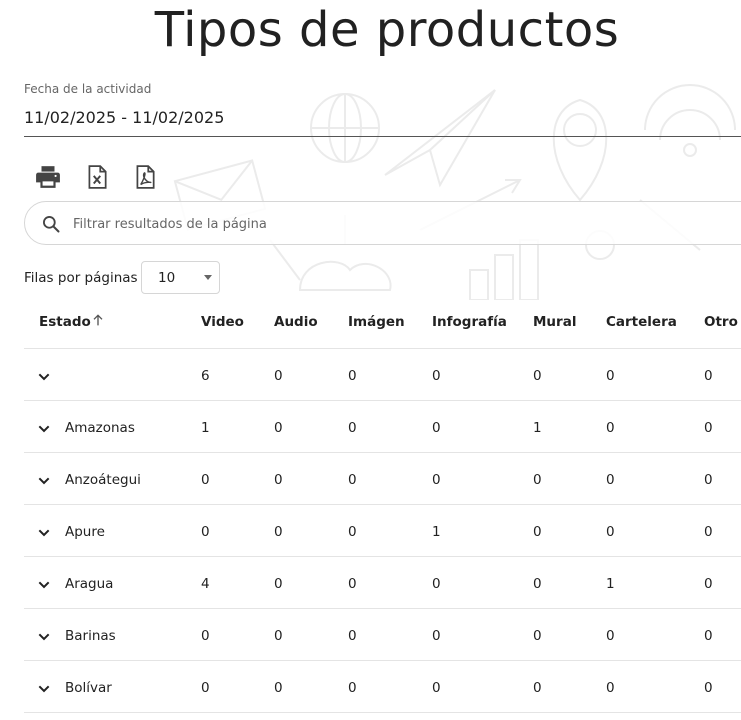 The image size is (741, 720). Describe the element at coordinates (382, 583) in the screenshot. I see `table-row: Aragua 4 0 0 0 0 1 0` at that location.